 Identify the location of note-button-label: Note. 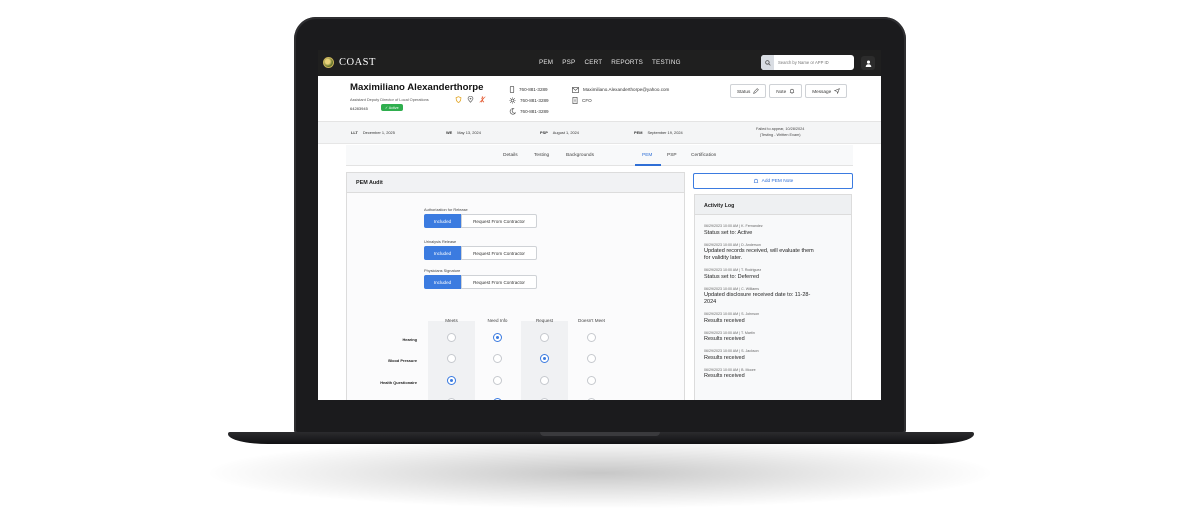
(781, 91).